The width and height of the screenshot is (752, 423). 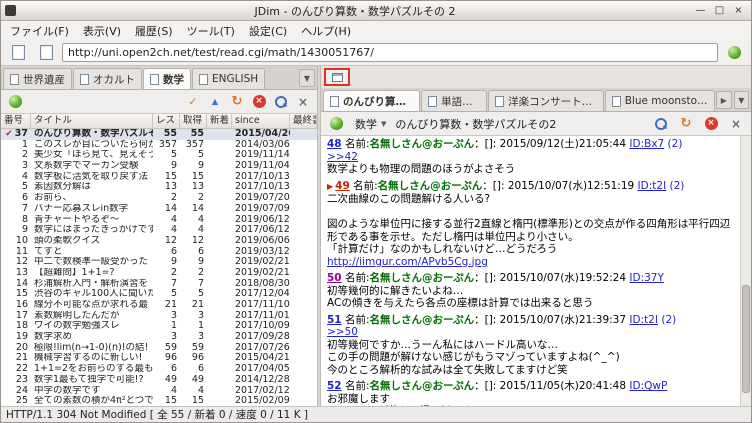 What do you see at coordinates (334, 278) in the screenshot?
I see `post-number-link: 50` at bounding box center [334, 278].